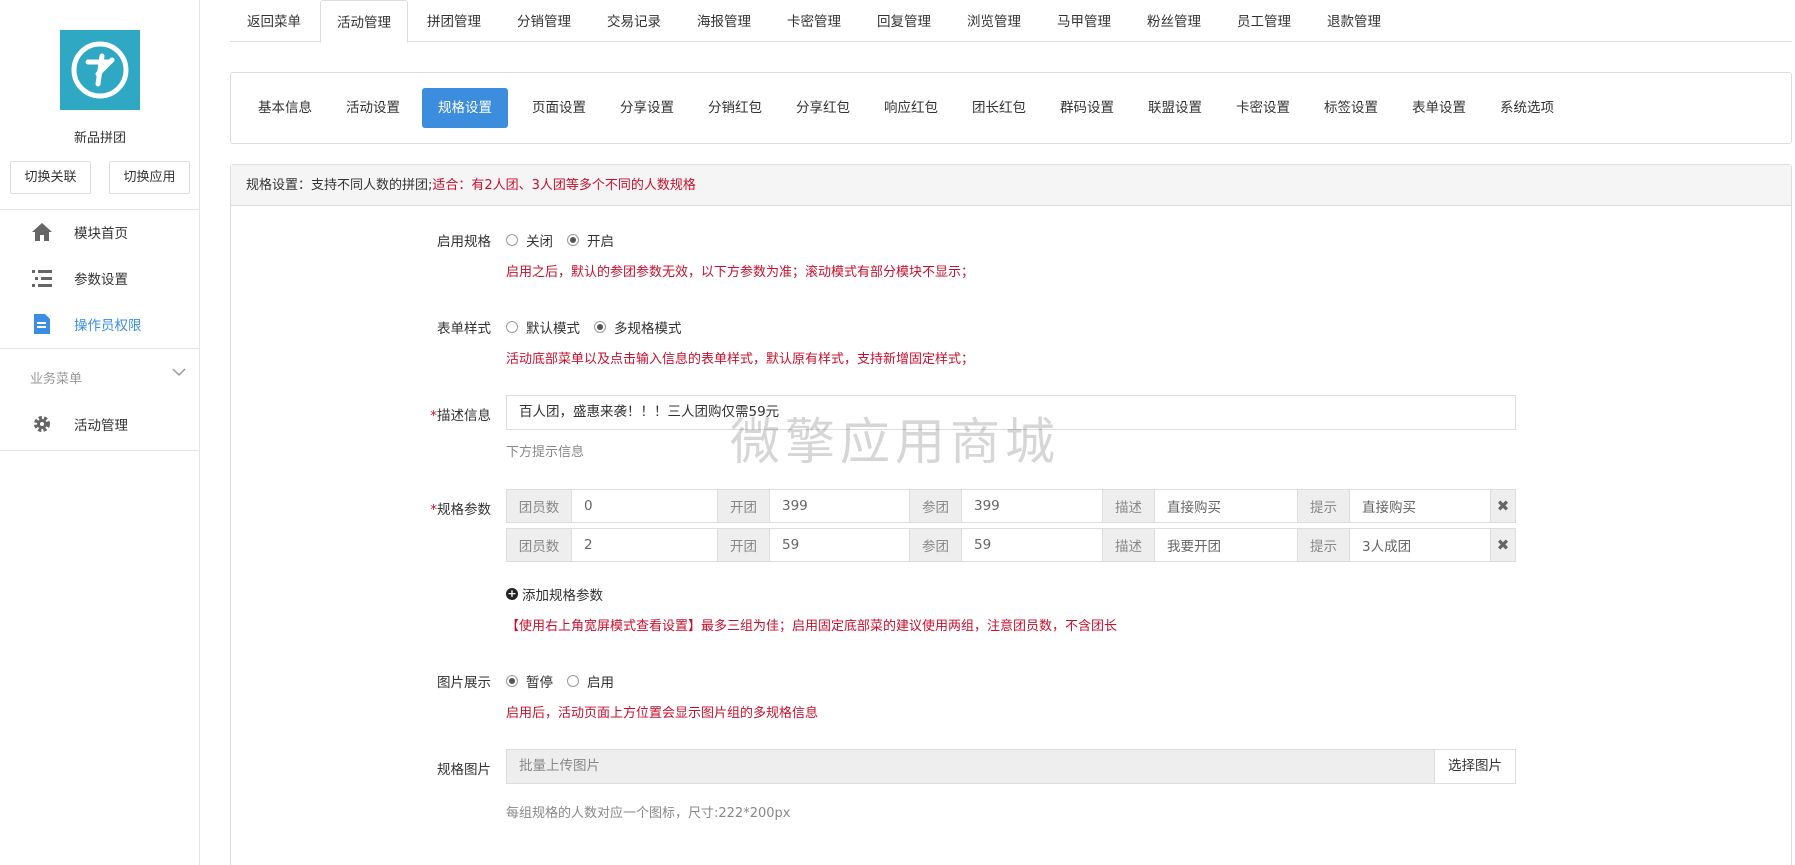  I want to click on app-name: 新品拼团, so click(99, 138).